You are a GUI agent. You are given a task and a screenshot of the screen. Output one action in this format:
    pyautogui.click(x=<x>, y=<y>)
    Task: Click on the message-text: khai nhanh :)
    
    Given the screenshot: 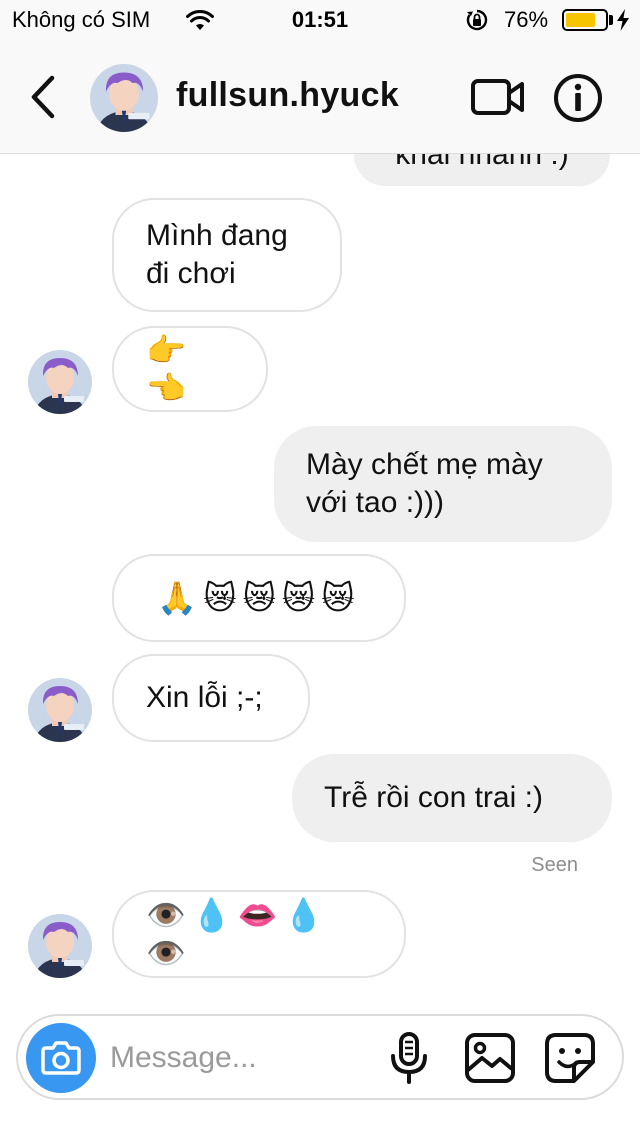 What is the action you would take?
    pyautogui.click(x=482, y=162)
    